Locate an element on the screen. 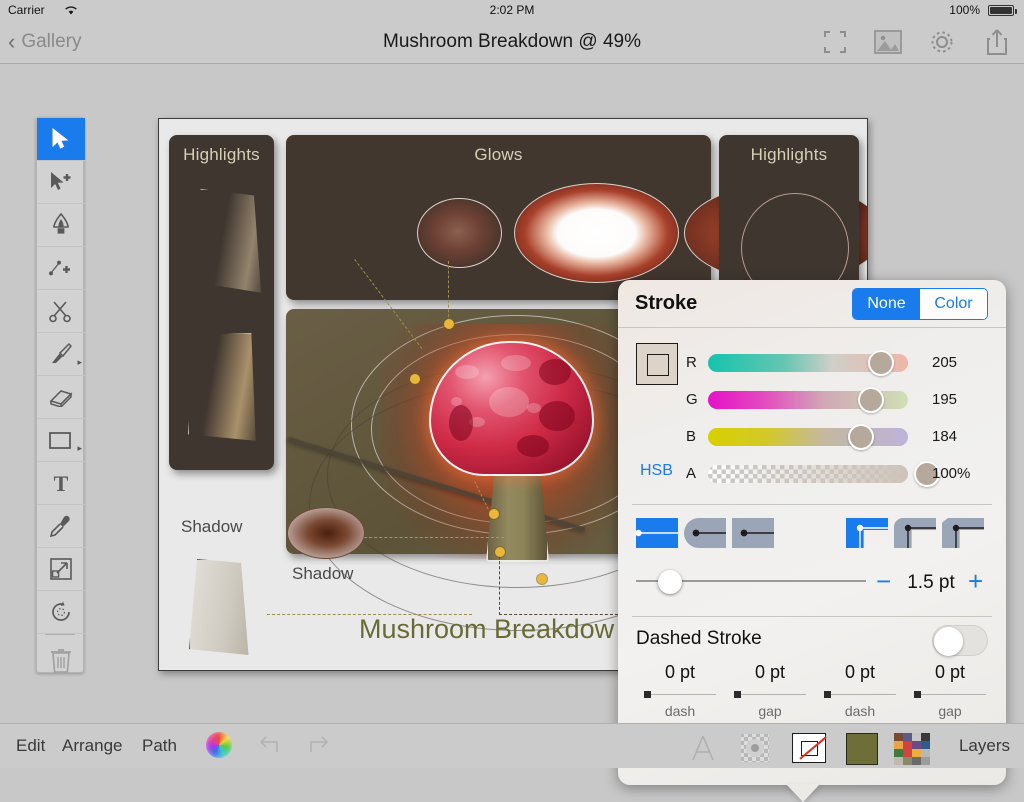 The width and height of the screenshot is (1024, 802). rotate-icon is located at coordinates (61, 611).